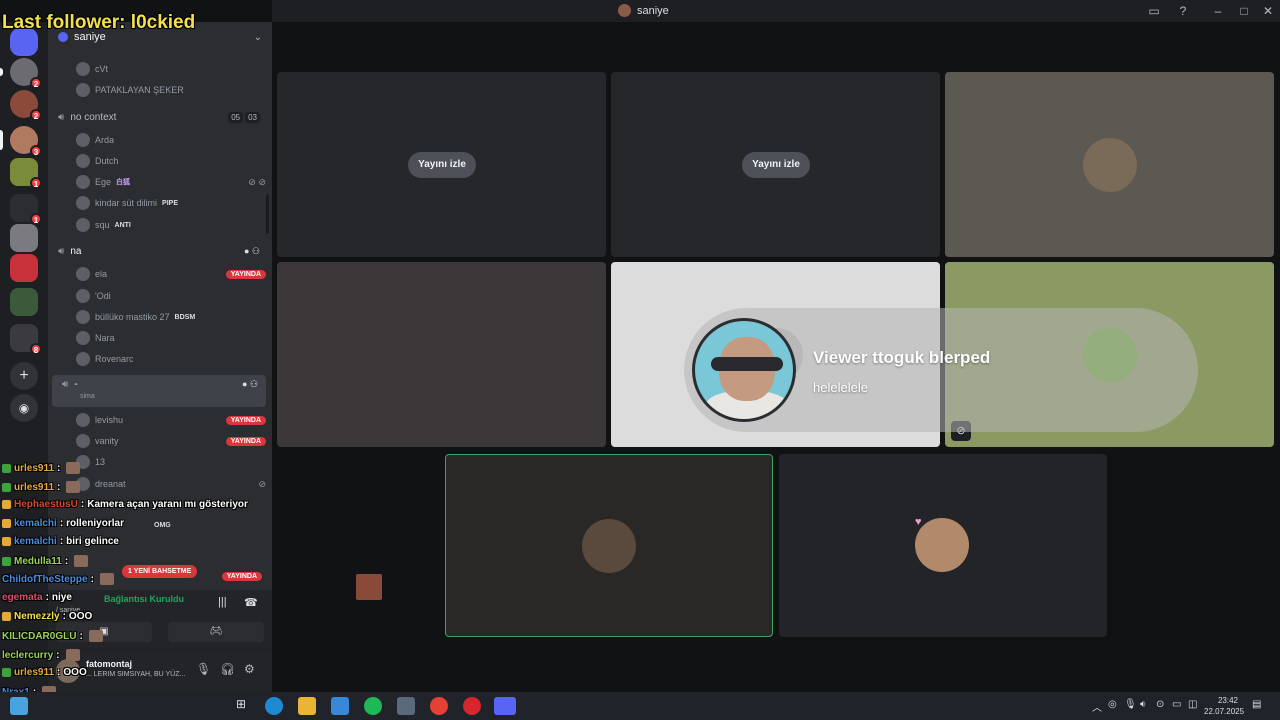  Describe the element at coordinates (249, 669) in the screenshot. I see `settings-gear-icon: ⚙` at that location.